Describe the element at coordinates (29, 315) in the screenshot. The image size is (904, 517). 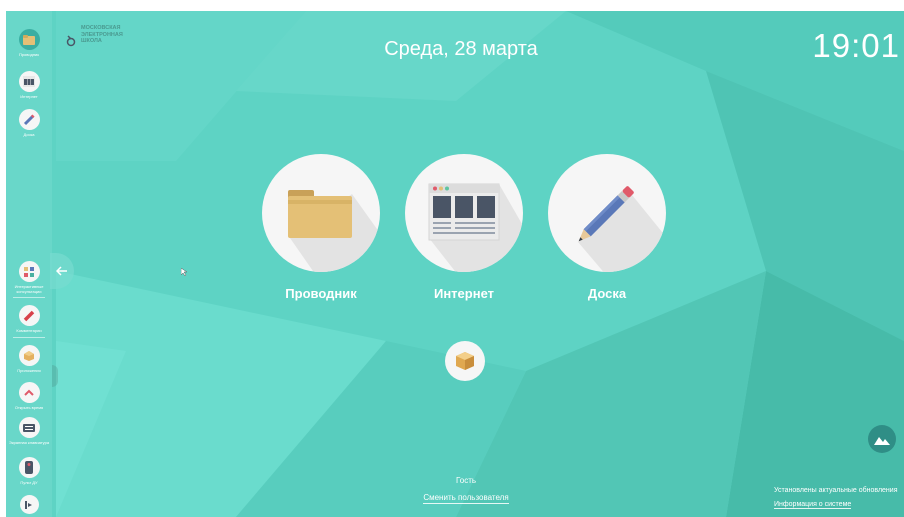
I see `marker-icon` at that location.